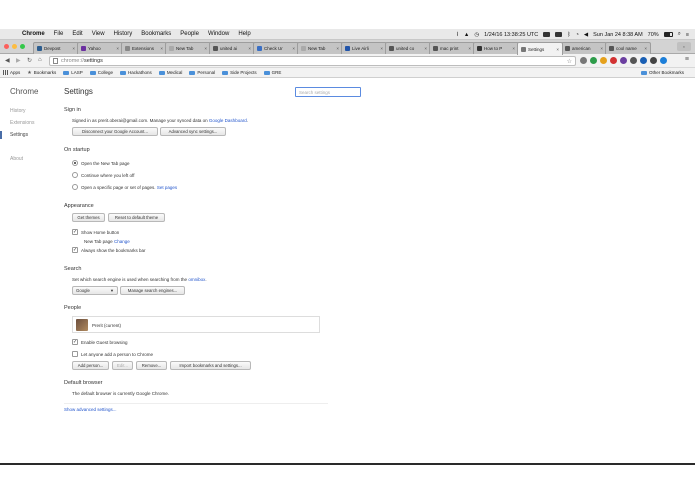  Describe the element at coordinates (643, 60) in the screenshot. I see `extension-blue-icon` at that location.